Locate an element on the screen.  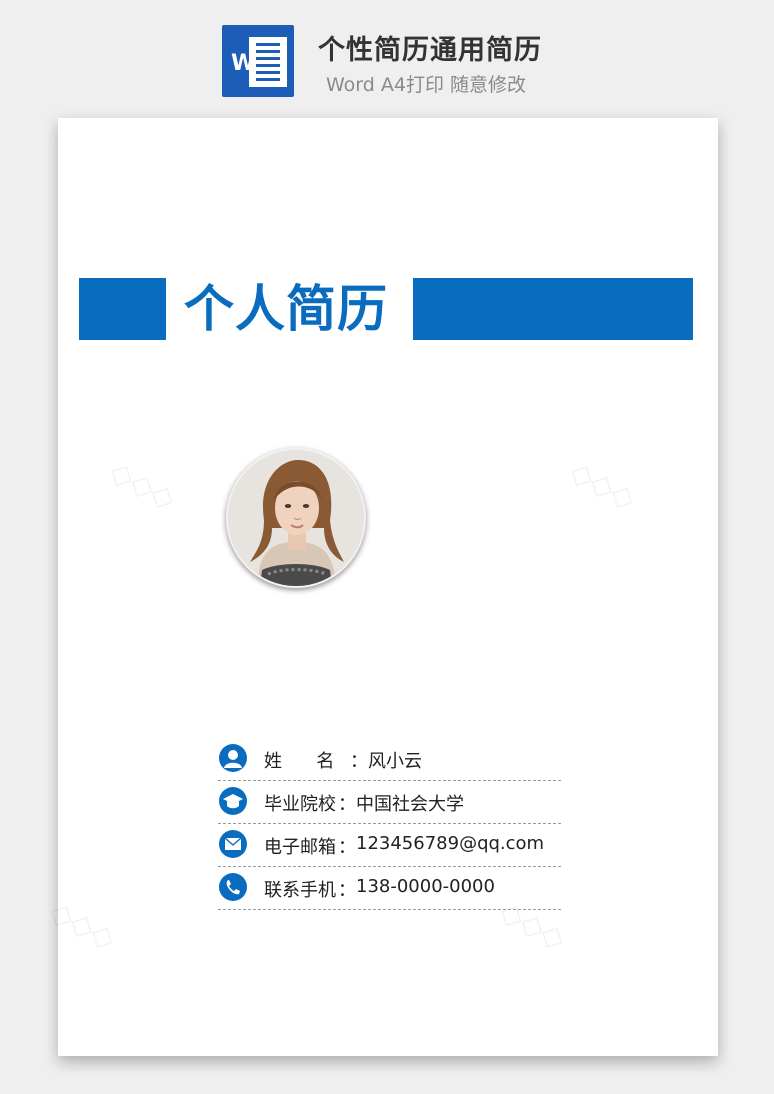
title-band-left is located at coordinates (122, 309).